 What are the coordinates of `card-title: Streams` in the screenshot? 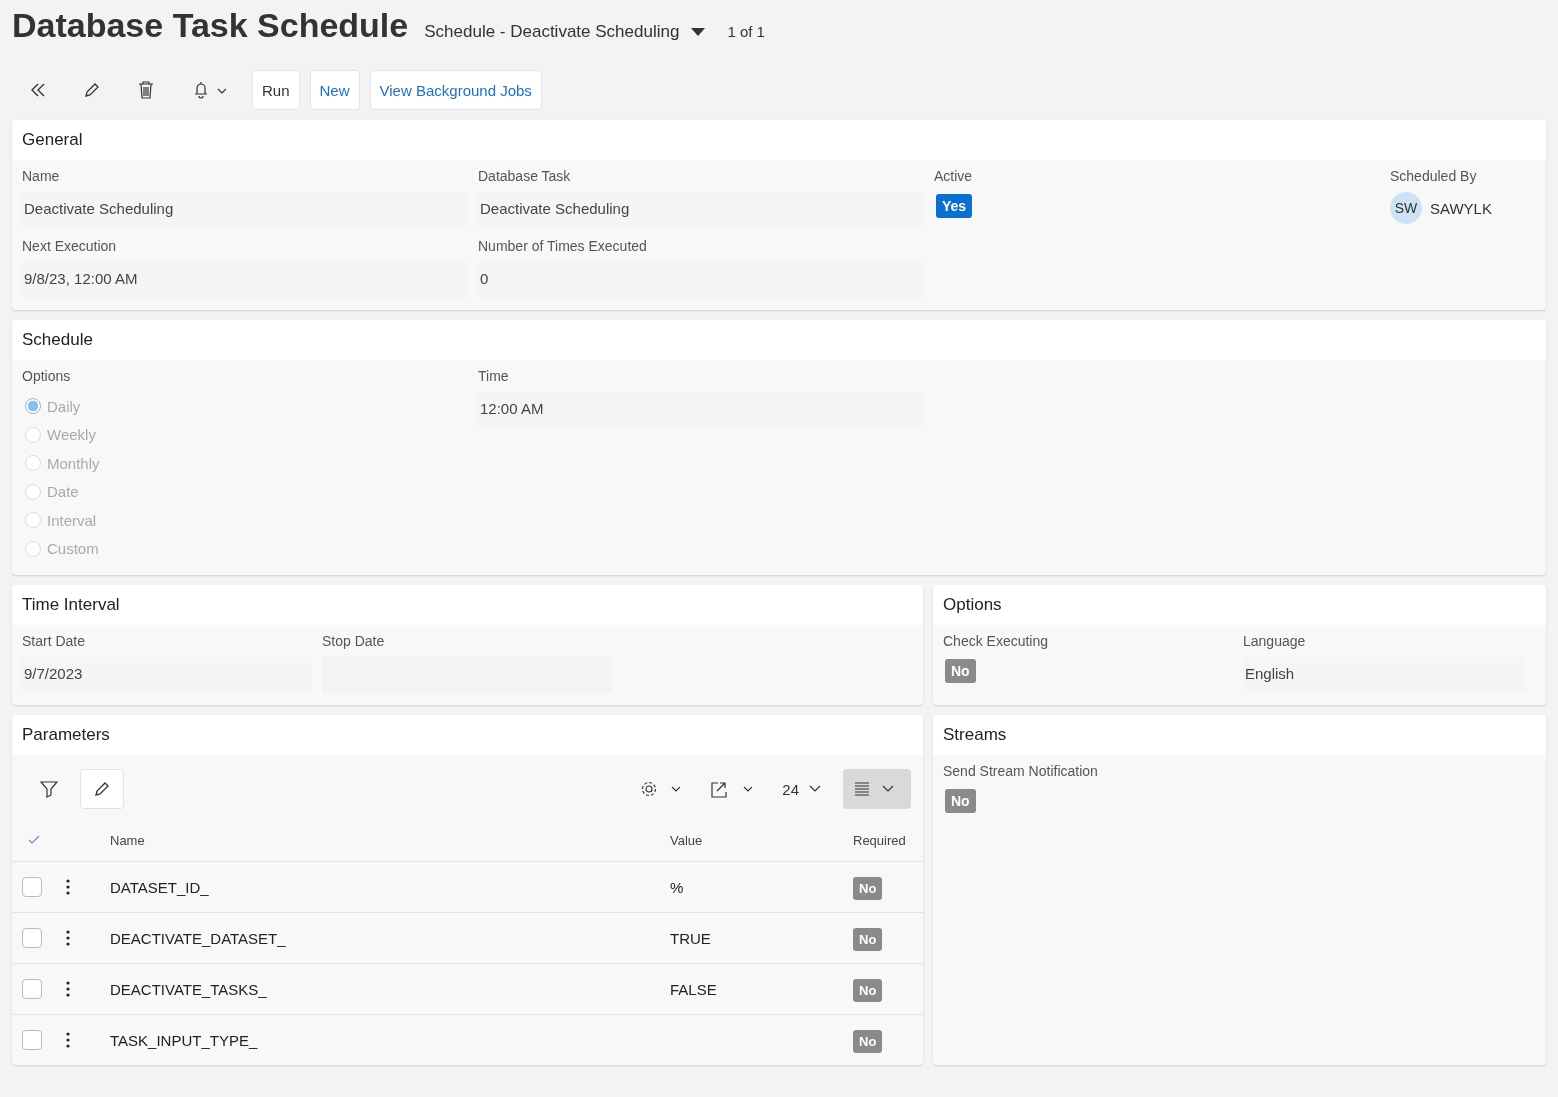 It's located at (1239, 735).